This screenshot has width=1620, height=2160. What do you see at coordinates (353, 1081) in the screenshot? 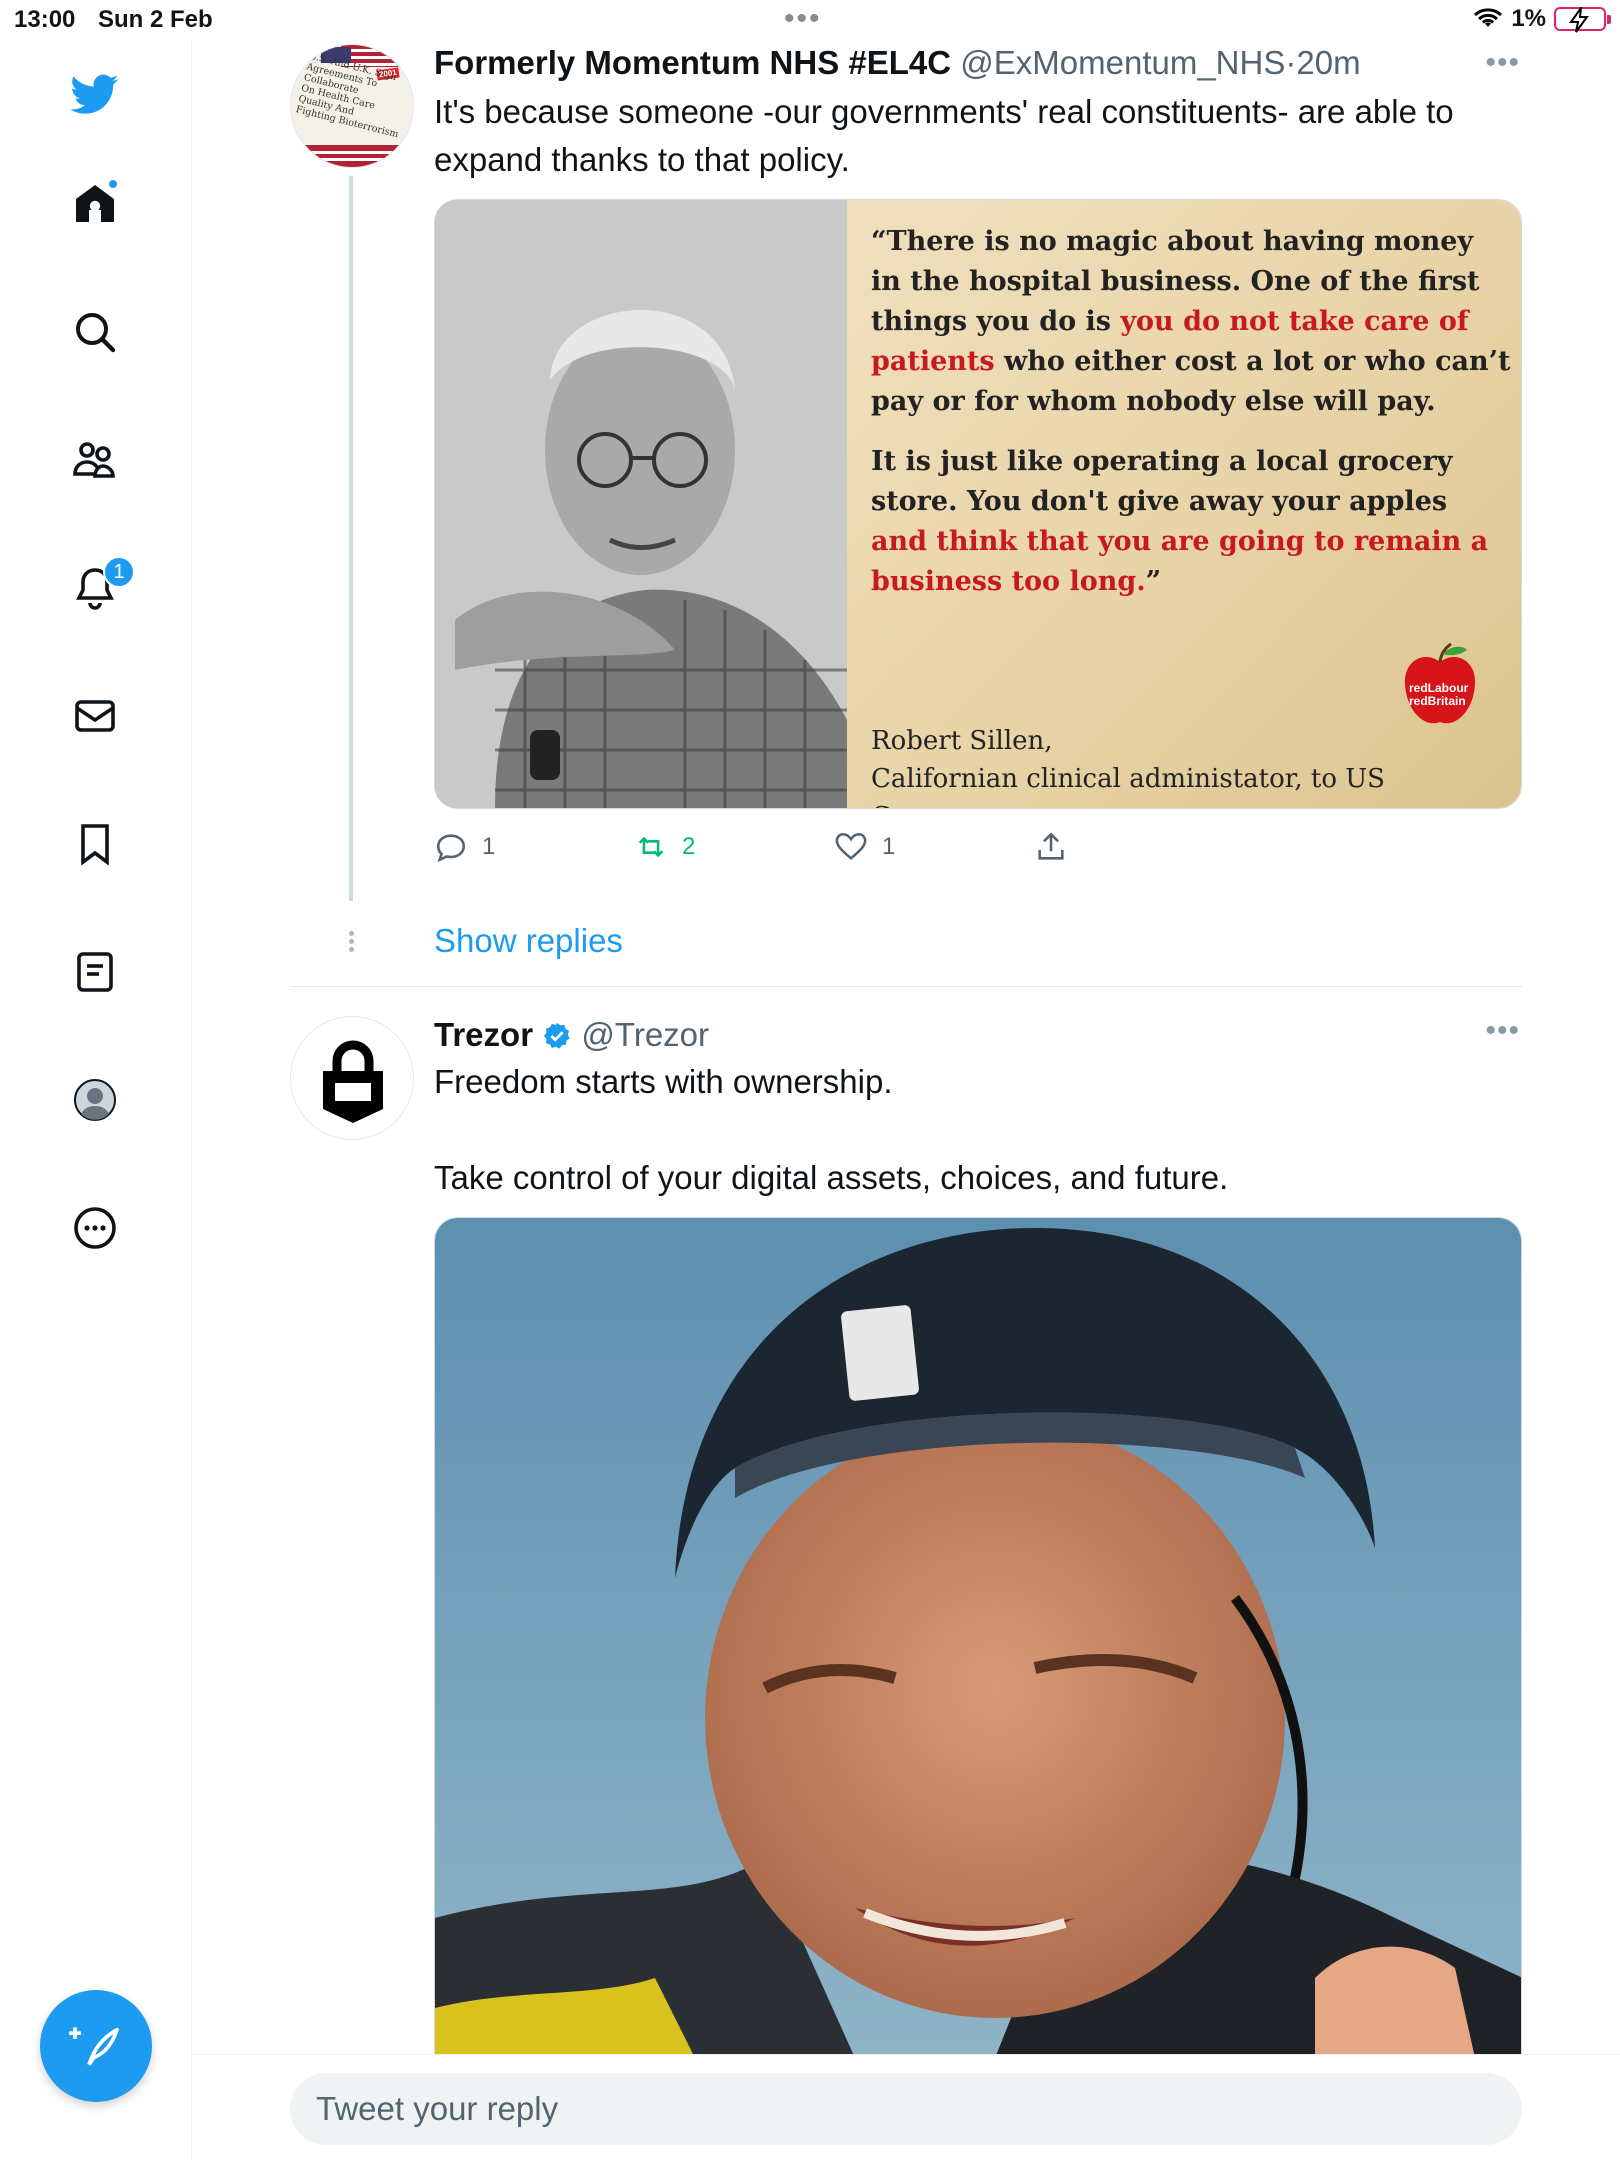
I see `trezor-lock-icon` at bounding box center [353, 1081].